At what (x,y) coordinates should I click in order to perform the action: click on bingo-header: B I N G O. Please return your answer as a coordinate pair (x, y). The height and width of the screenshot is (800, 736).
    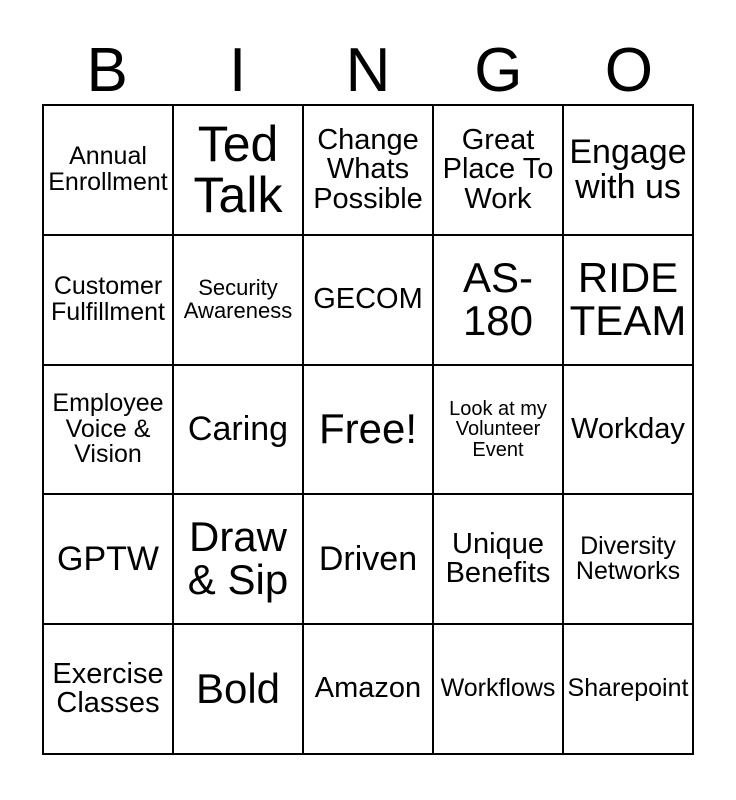
    Looking at the image, I should click on (368, 66).